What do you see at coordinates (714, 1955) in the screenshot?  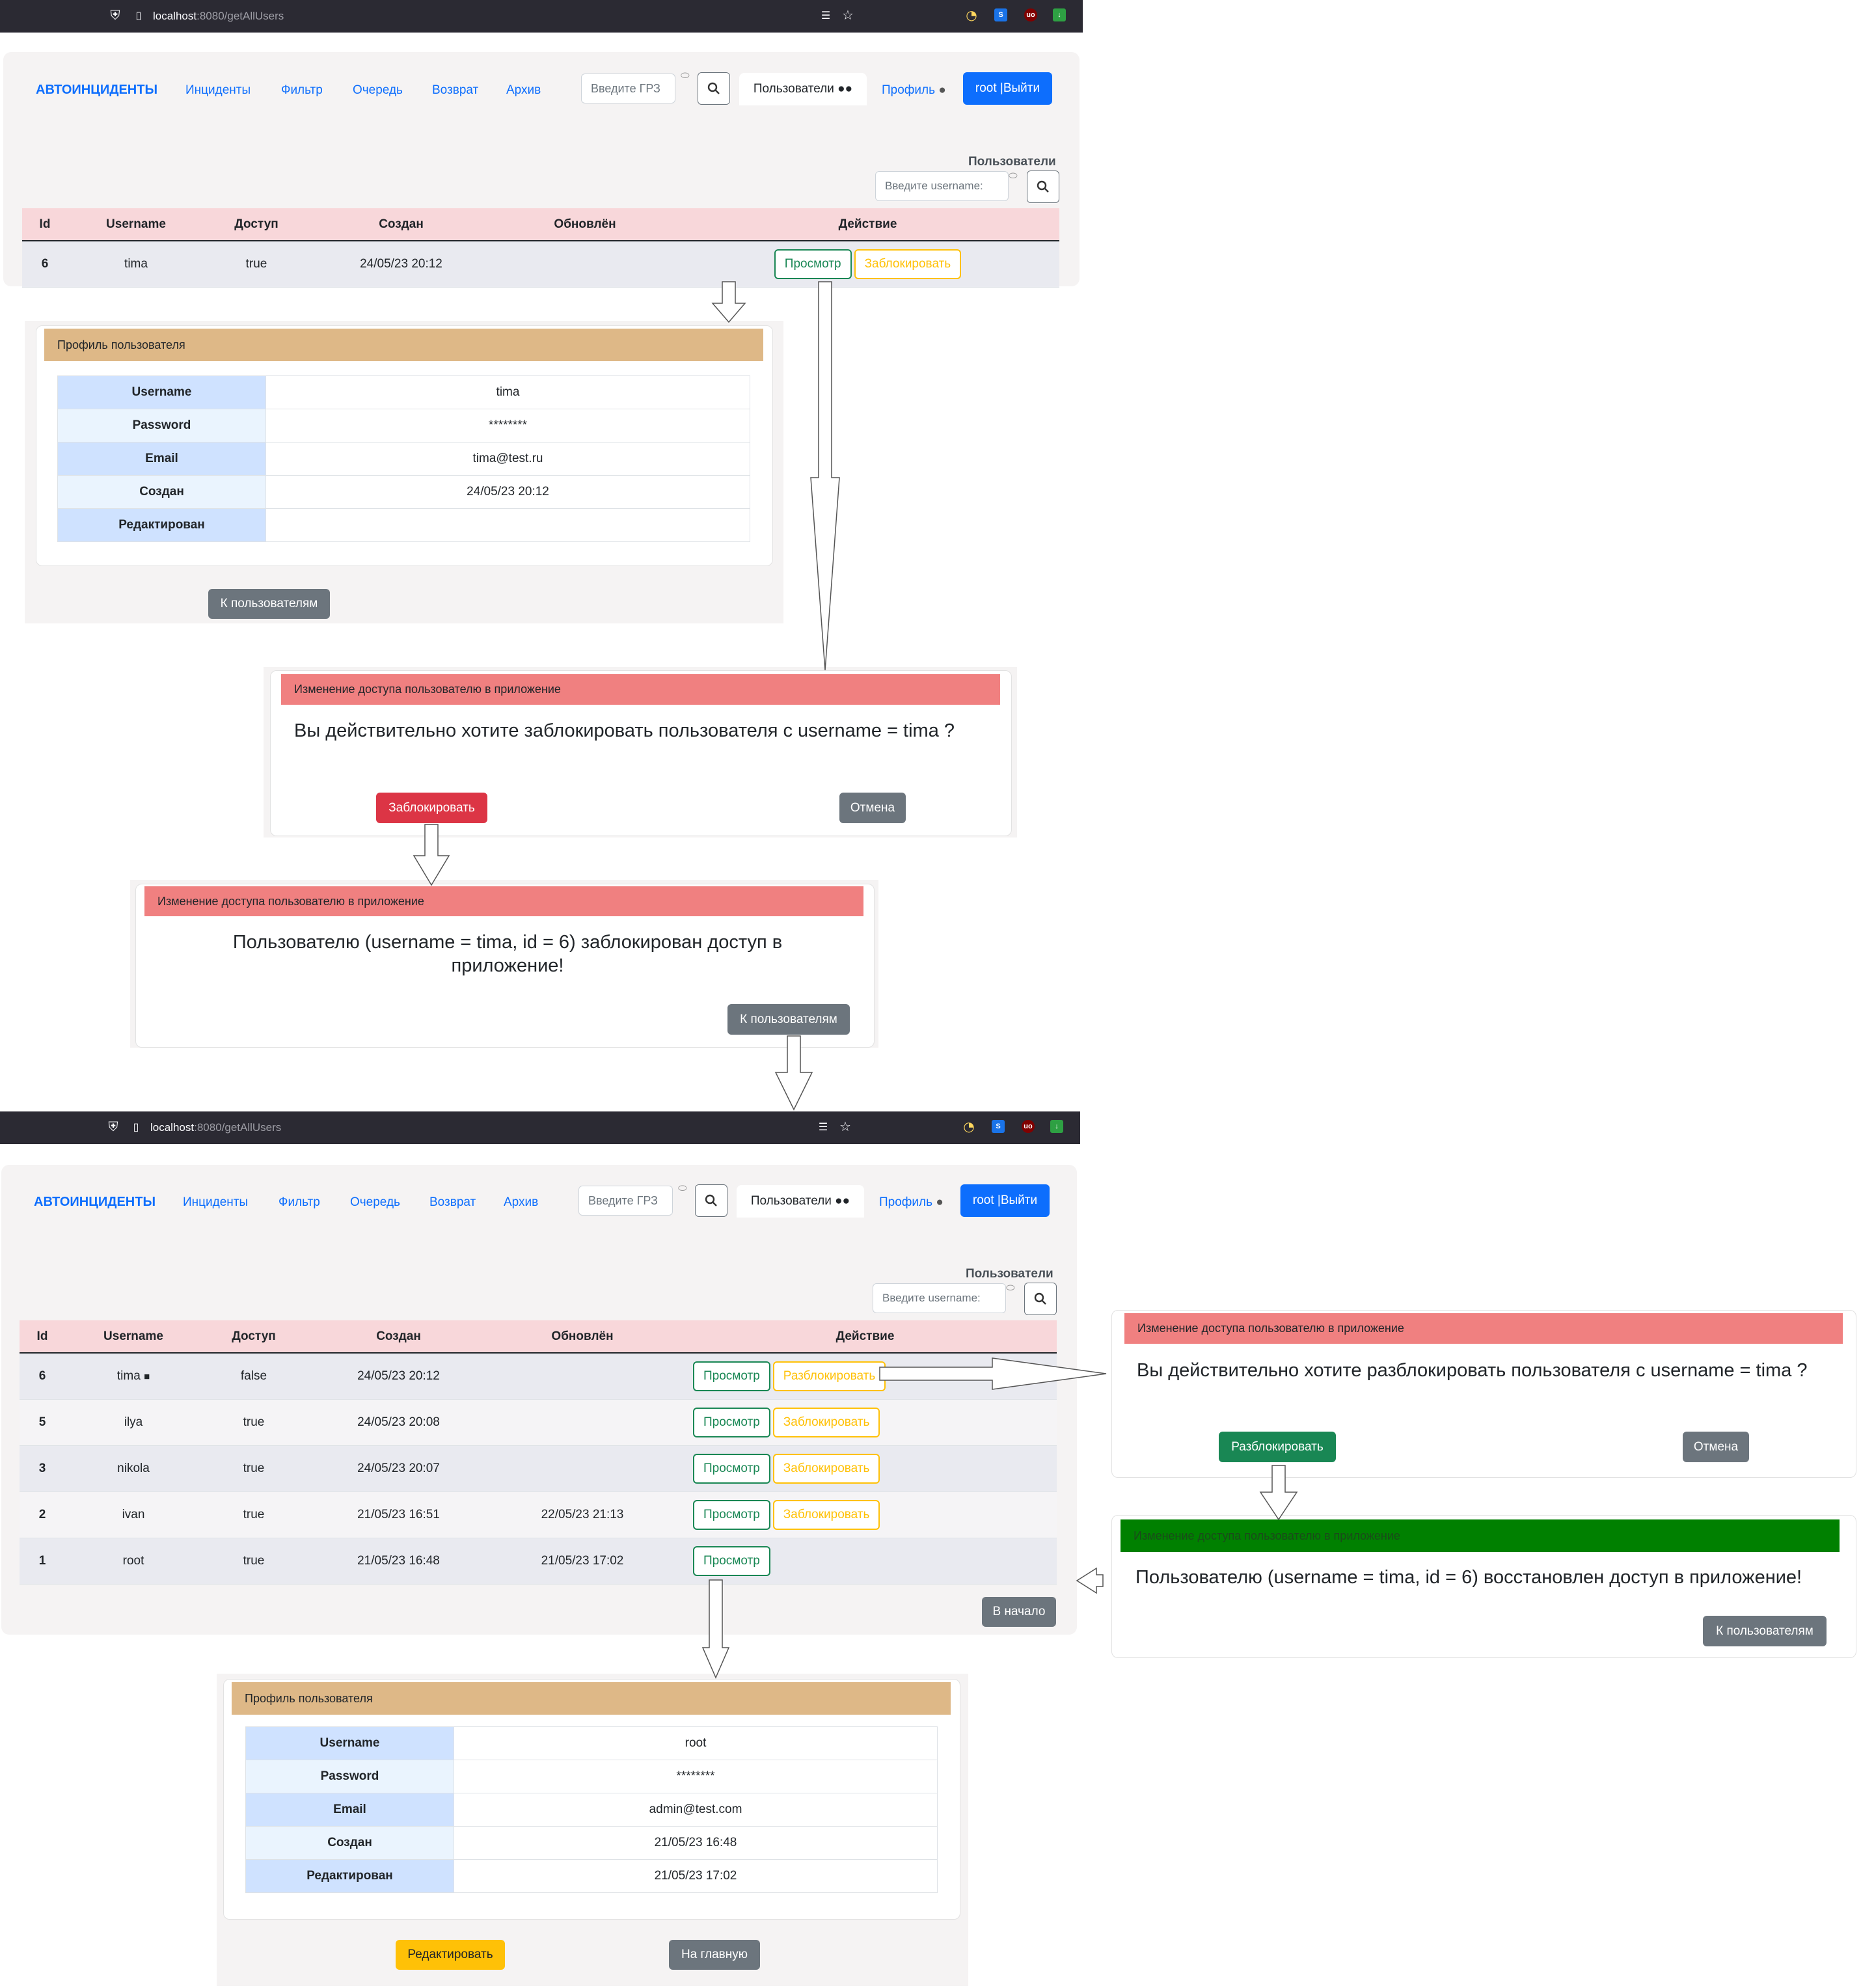 I see `main-page-button: На главную` at bounding box center [714, 1955].